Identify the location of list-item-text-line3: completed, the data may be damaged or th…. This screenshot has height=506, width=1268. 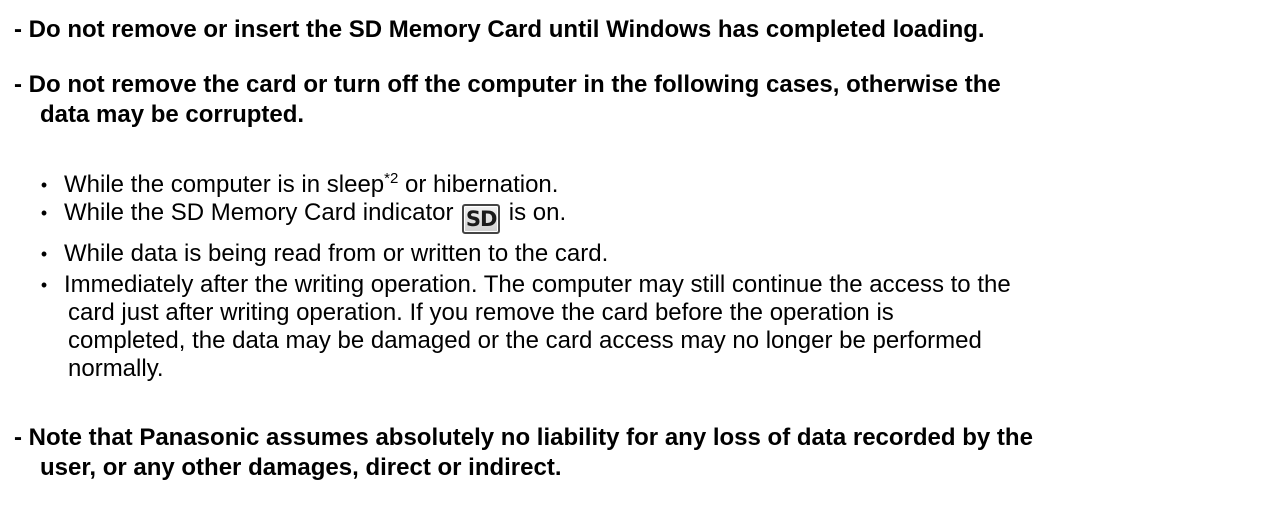
(525, 340).